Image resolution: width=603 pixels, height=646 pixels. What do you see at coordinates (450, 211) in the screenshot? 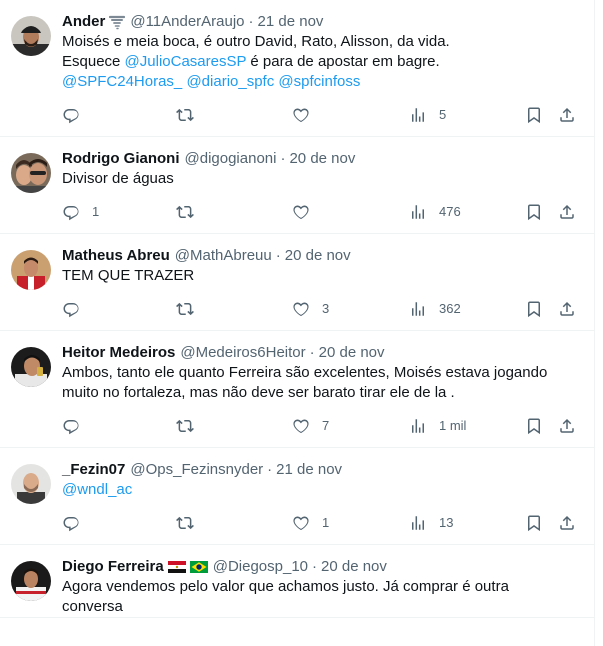
I see `views-count: 476` at bounding box center [450, 211].